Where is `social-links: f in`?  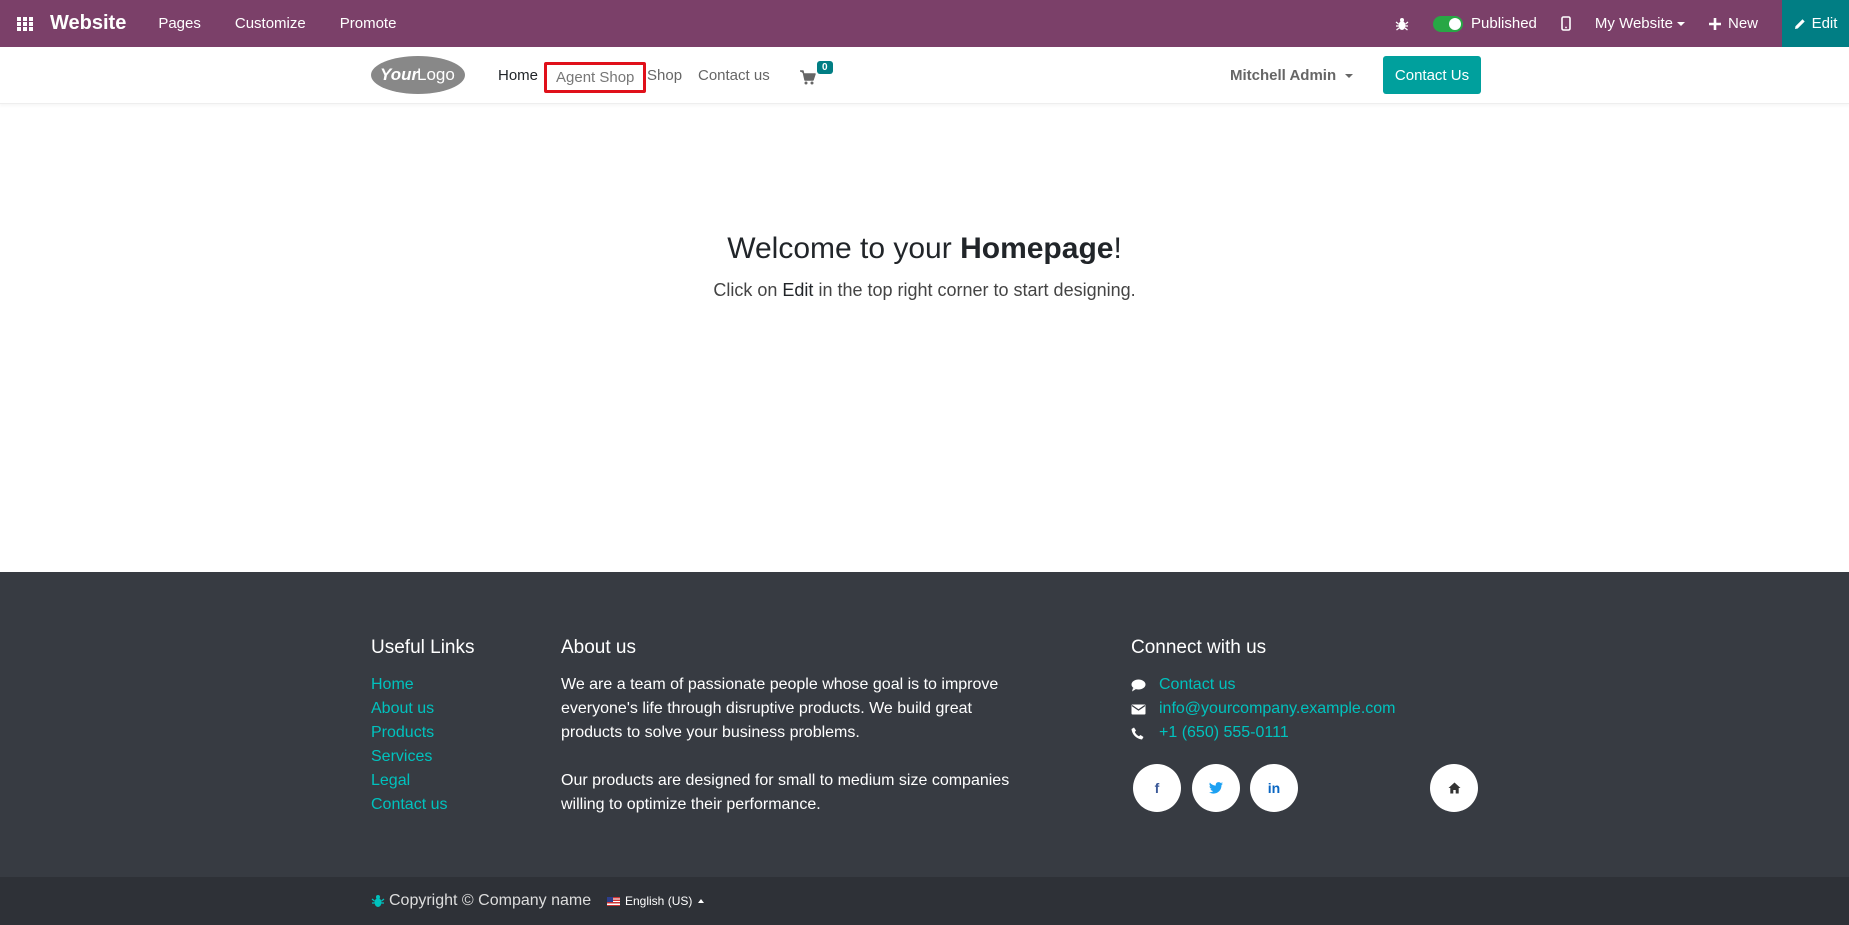
social-links: f in is located at coordinates (1308, 789).